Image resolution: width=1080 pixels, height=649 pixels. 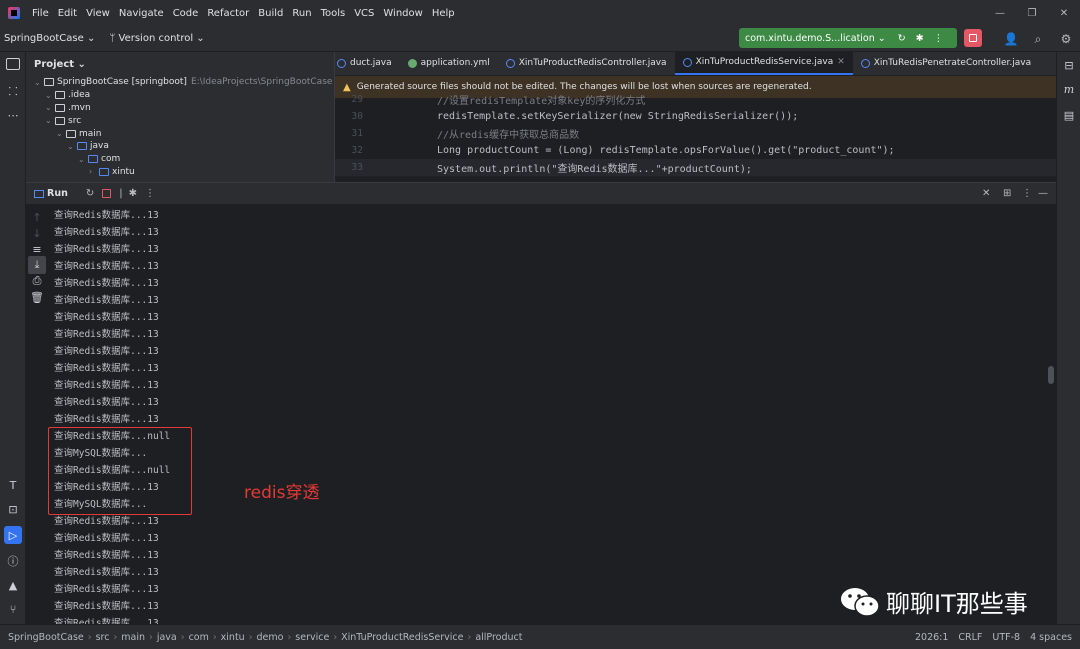 I want to click on menu-item-navigate: Navigate, so click(x=141, y=13).